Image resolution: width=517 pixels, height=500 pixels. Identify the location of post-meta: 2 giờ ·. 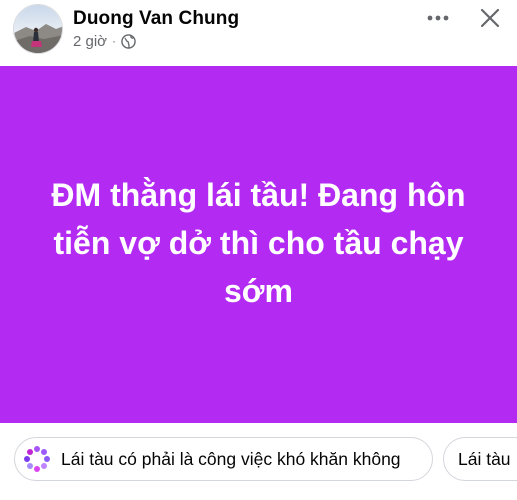
(104, 41).